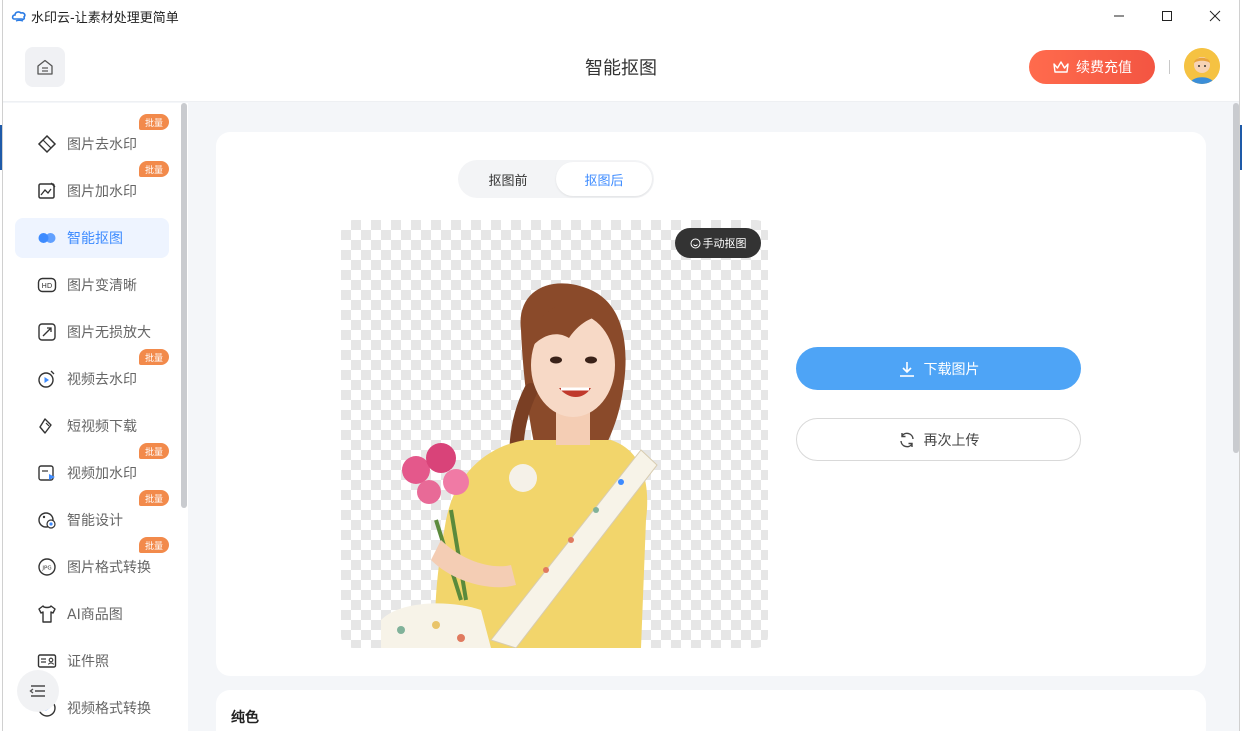 The image size is (1242, 731). Describe the element at coordinates (47, 238) in the screenshot. I see `cutout-icon` at that location.